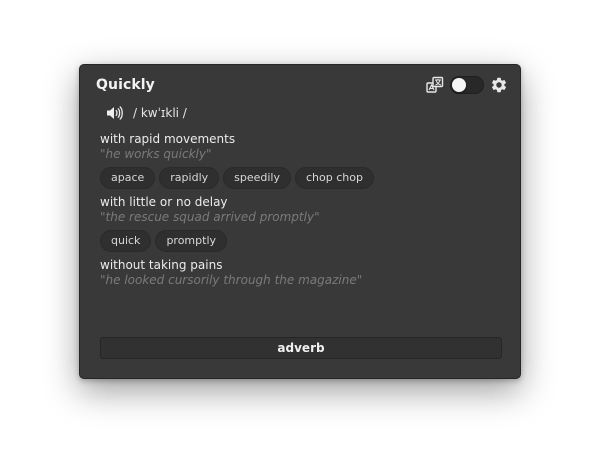 The image size is (600, 472). What do you see at coordinates (168, 139) in the screenshot?
I see `definition-text: with rapid movements` at bounding box center [168, 139].